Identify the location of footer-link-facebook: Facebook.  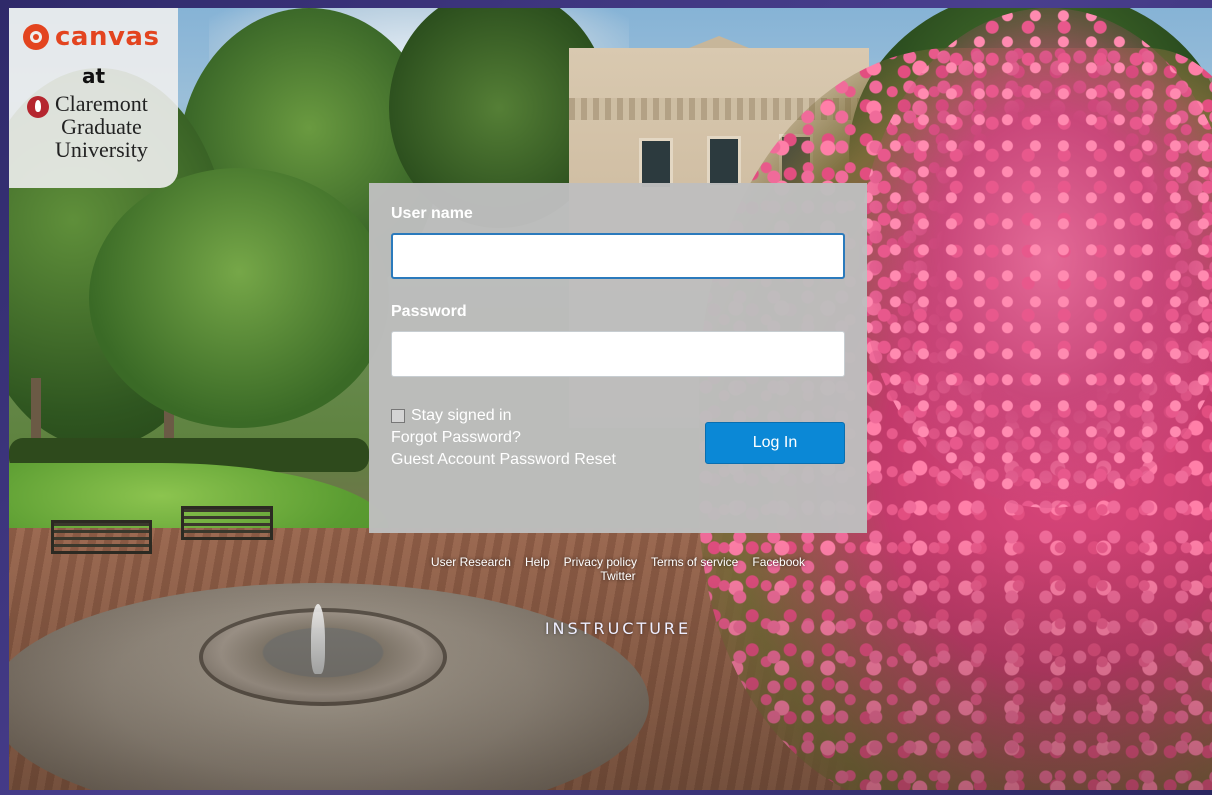
(778, 562).